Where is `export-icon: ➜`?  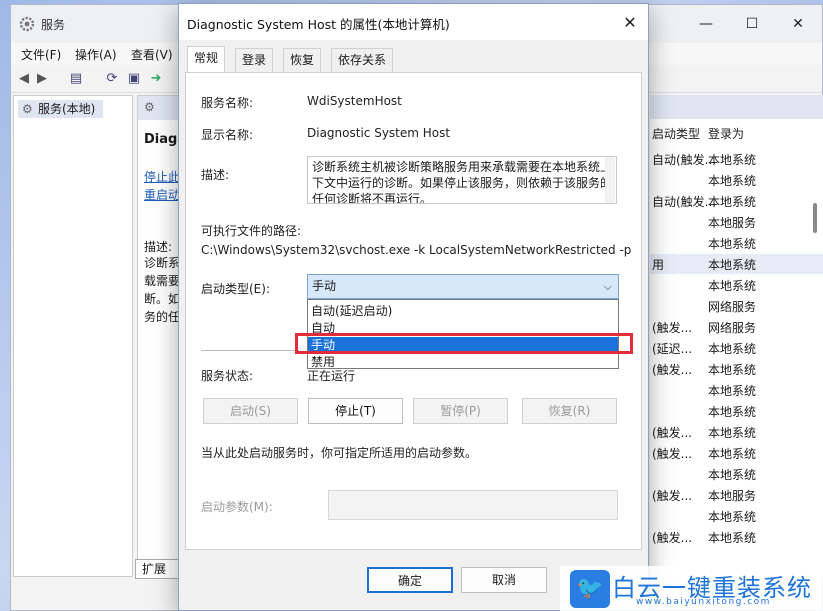 export-icon: ➜ is located at coordinates (156, 79).